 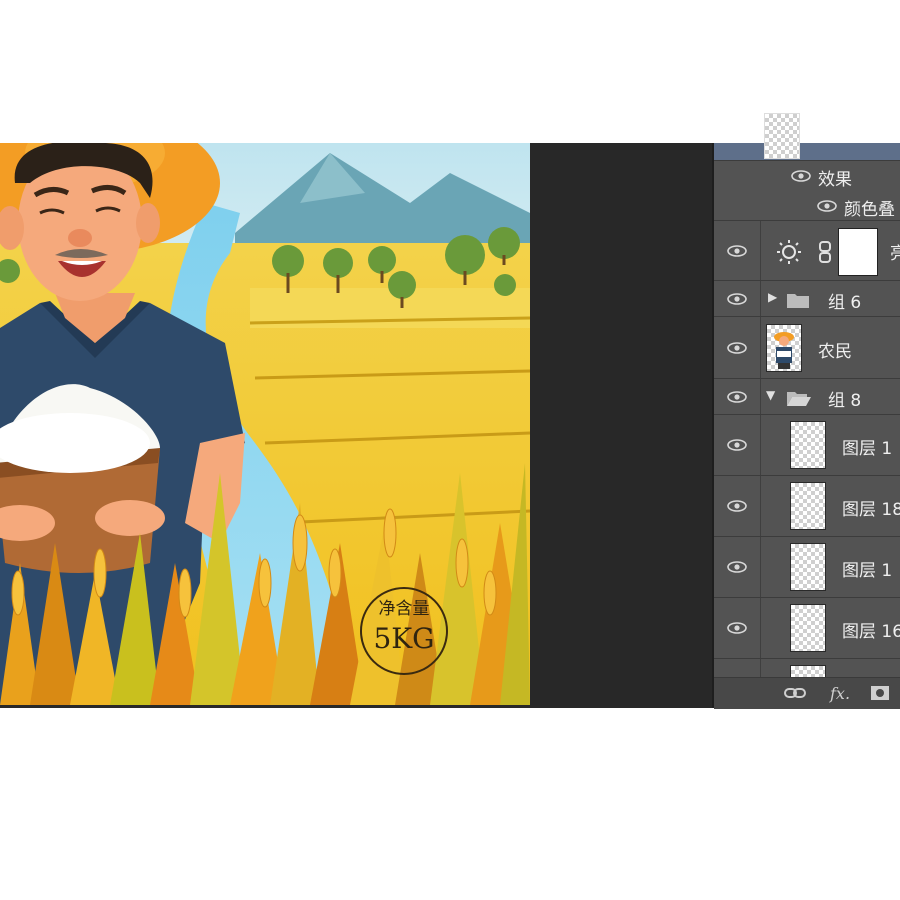 What do you see at coordinates (404, 609) in the screenshot?
I see `stamp-top-text: 净含量` at bounding box center [404, 609].